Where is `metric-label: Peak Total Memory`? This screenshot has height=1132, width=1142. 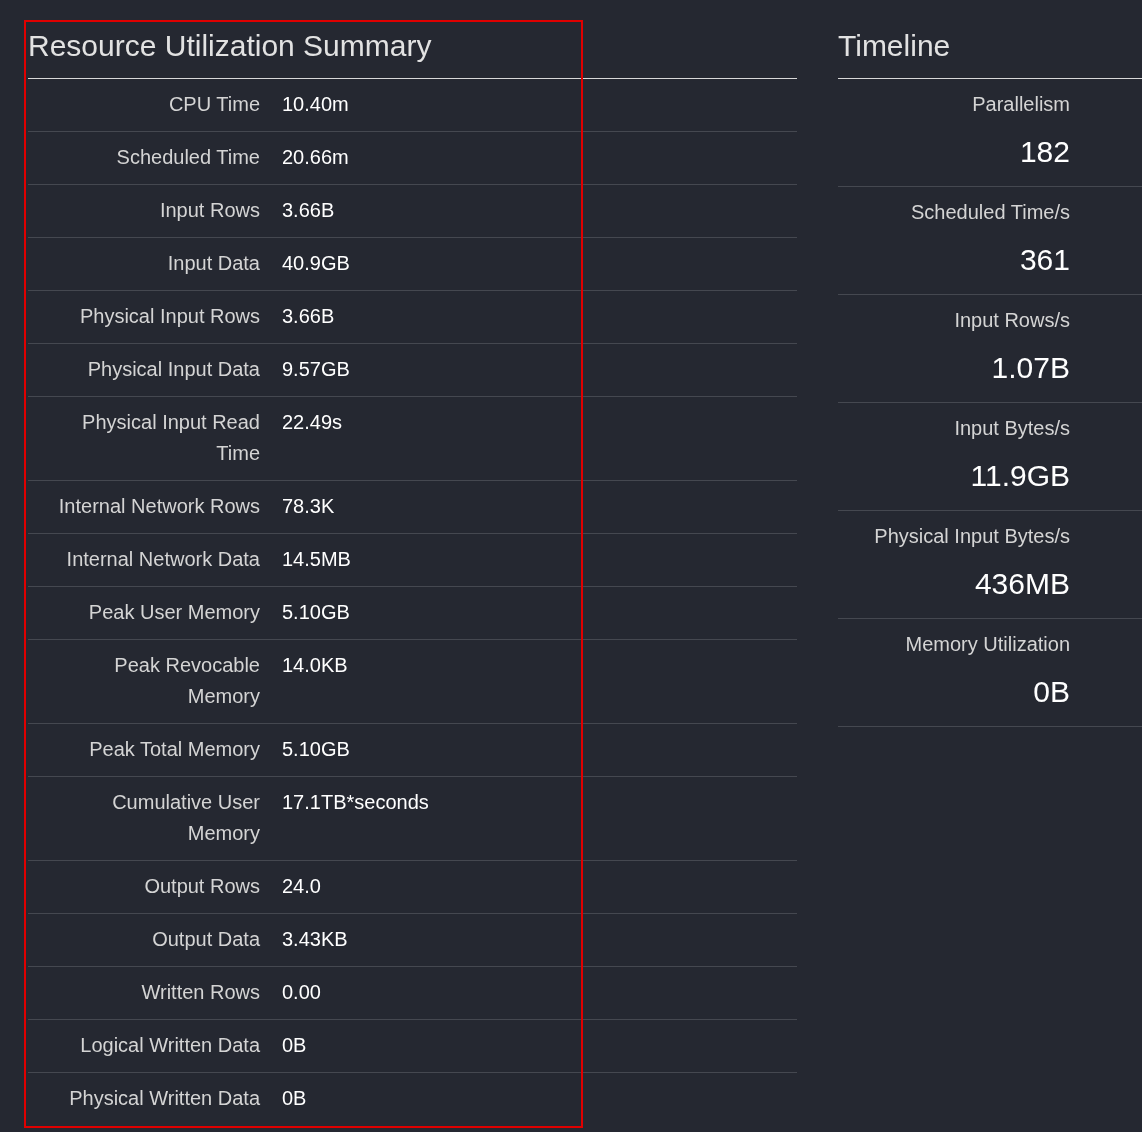
metric-label: Peak Total Memory is located at coordinates (174, 749).